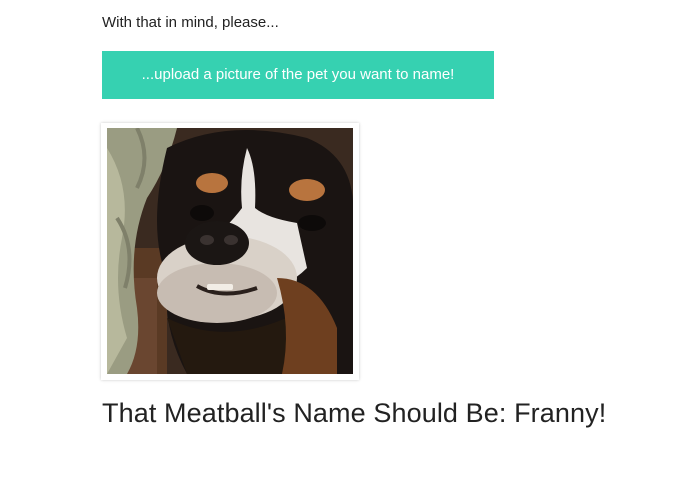 The width and height of the screenshot is (693, 483). I want to click on name-result-heading: That Meatball's Name Should Be: Franny!, so click(354, 413).